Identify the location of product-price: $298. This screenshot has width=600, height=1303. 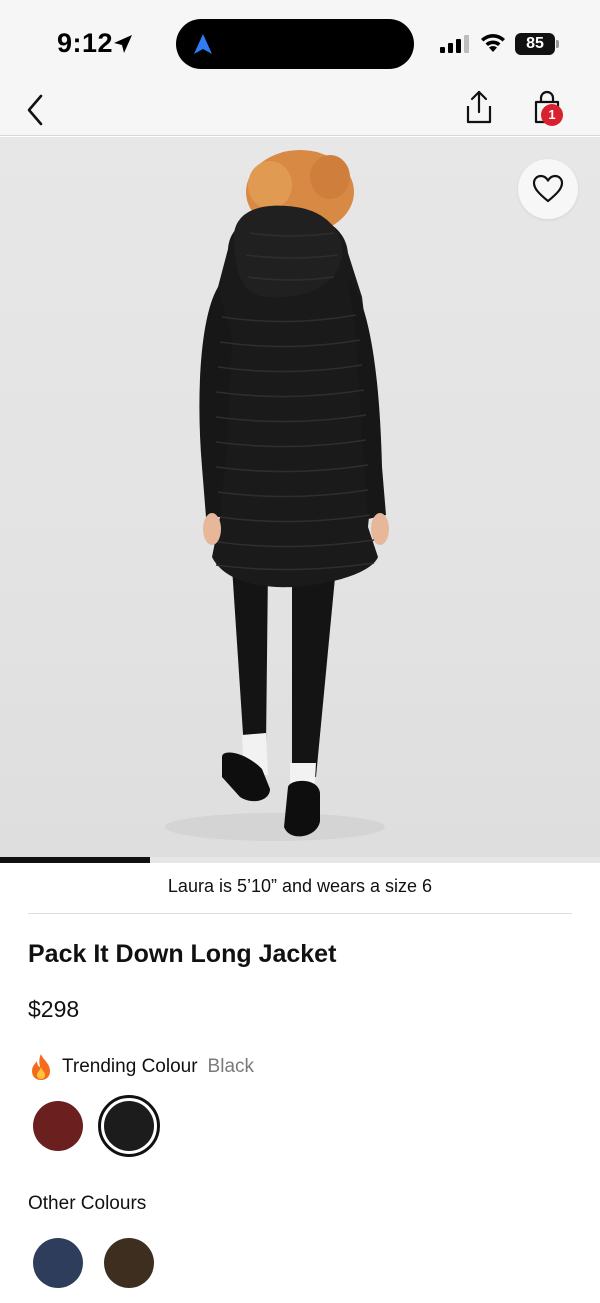
(54, 1009).